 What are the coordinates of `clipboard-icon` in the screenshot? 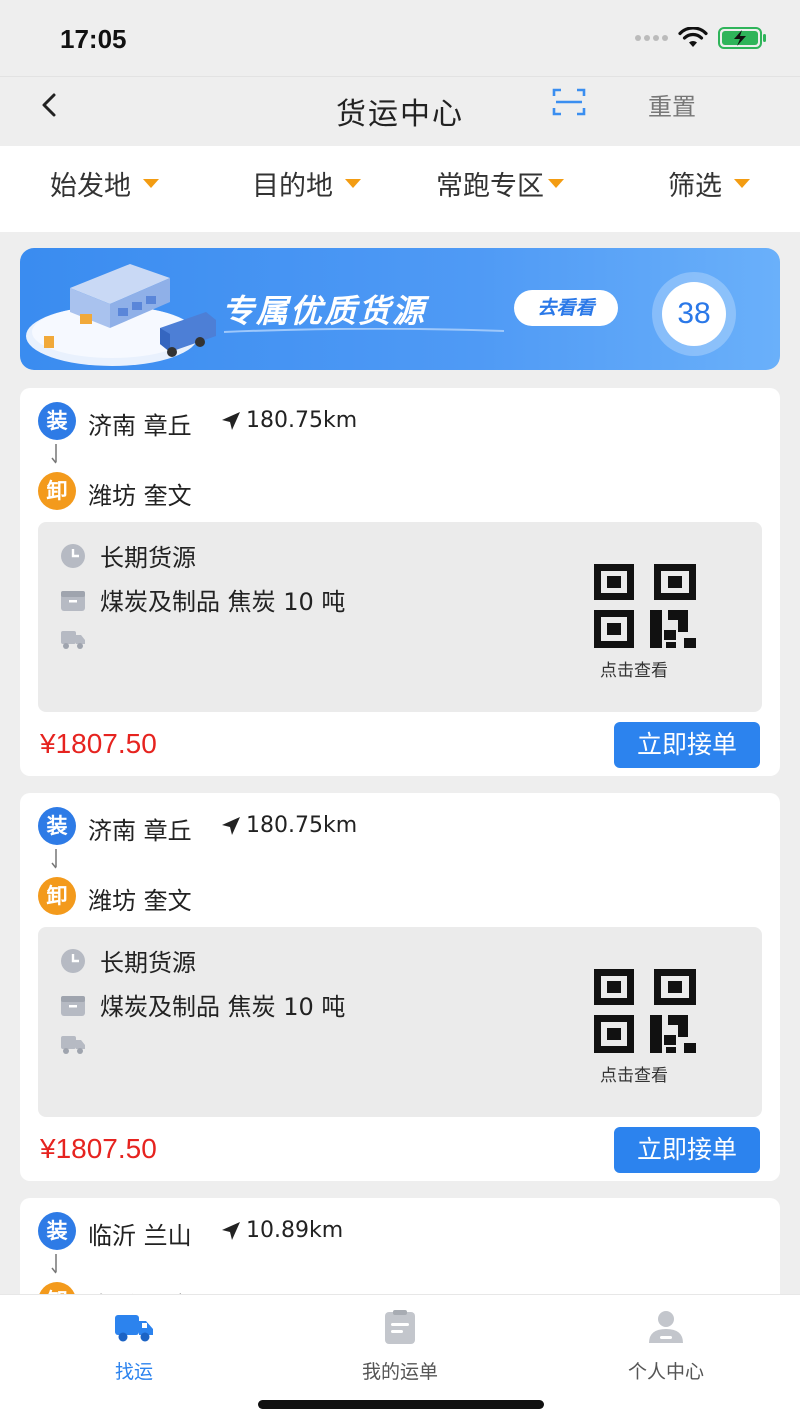 It's located at (400, 1327).